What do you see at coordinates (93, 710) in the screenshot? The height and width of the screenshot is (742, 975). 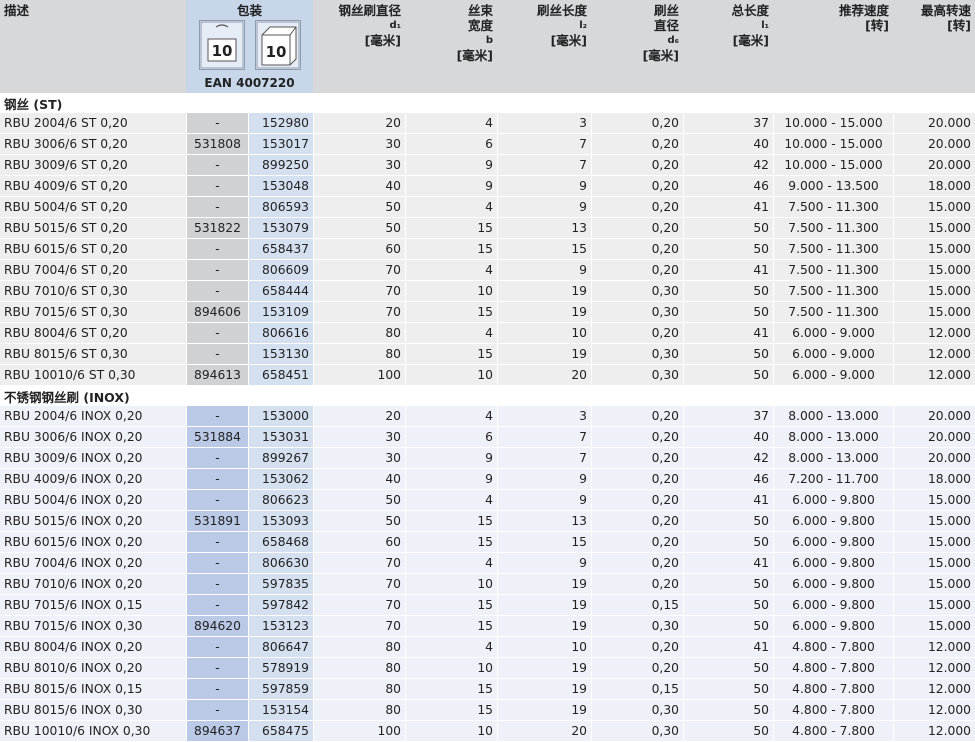 I see `cell-description: RBU 8015/6 INOX 0,30` at bounding box center [93, 710].